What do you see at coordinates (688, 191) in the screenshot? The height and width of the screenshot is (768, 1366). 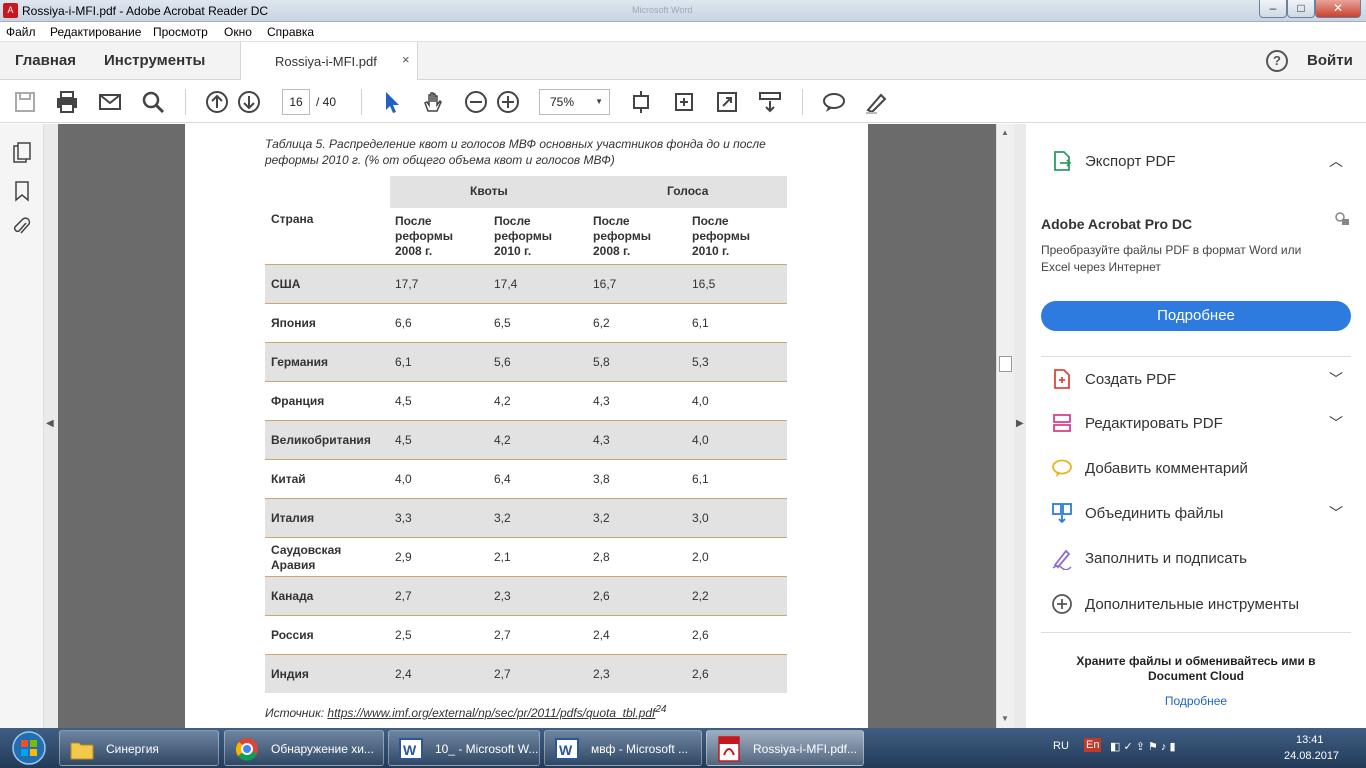 I see `header-votes: Голоса` at bounding box center [688, 191].